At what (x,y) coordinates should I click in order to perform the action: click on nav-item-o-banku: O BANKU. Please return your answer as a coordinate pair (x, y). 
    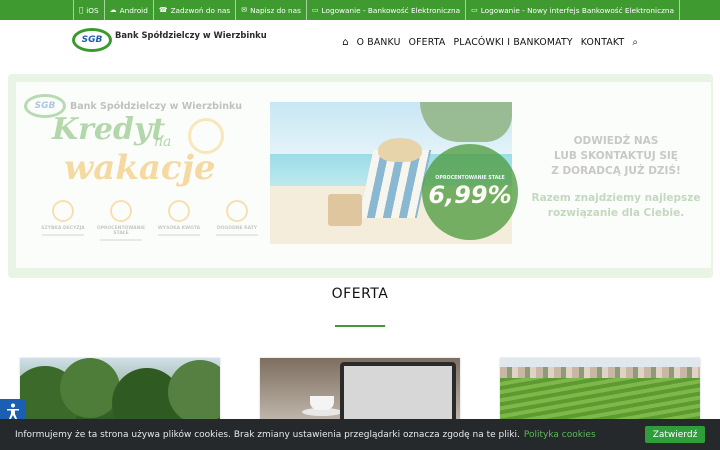
    Looking at the image, I should click on (379, 42).